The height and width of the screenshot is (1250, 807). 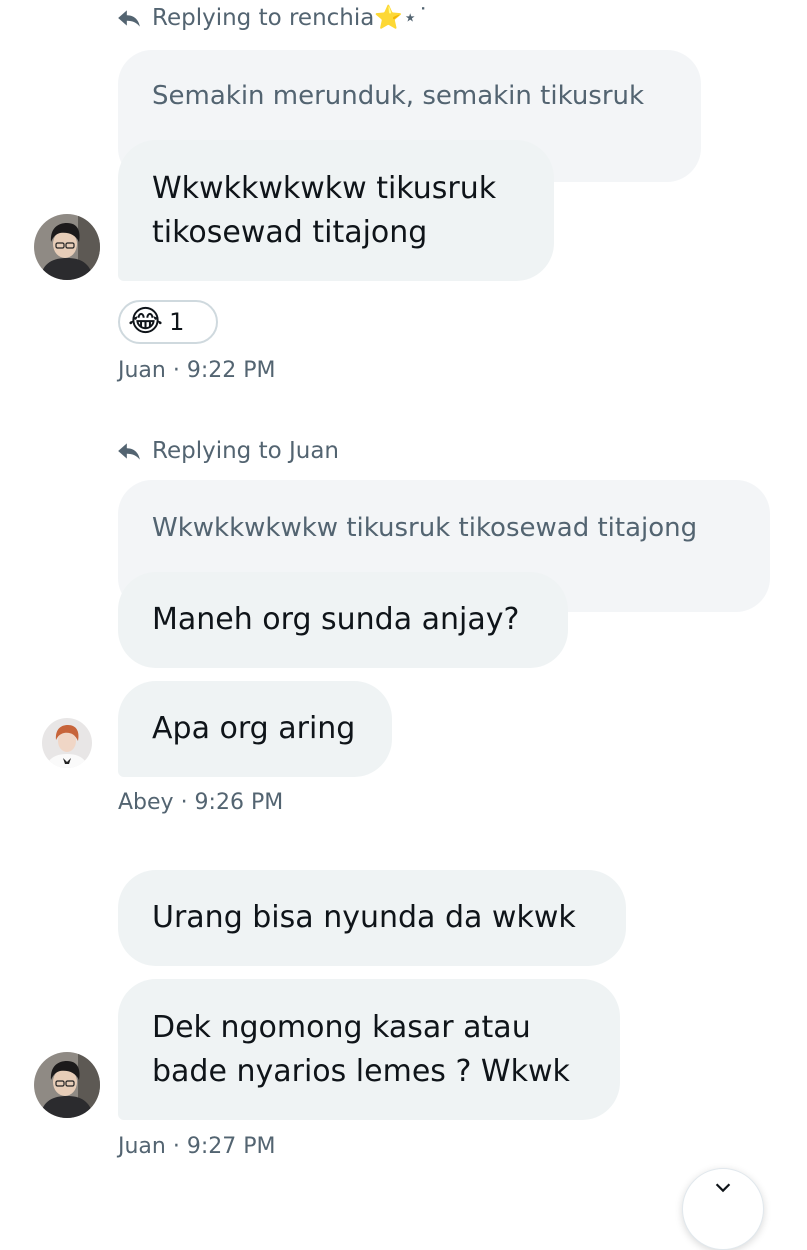 What do you see at coordinates (246, 451) in the screenshot?
I see `reply-to-label: Replying to Juan` at bounding box center [246, 451].